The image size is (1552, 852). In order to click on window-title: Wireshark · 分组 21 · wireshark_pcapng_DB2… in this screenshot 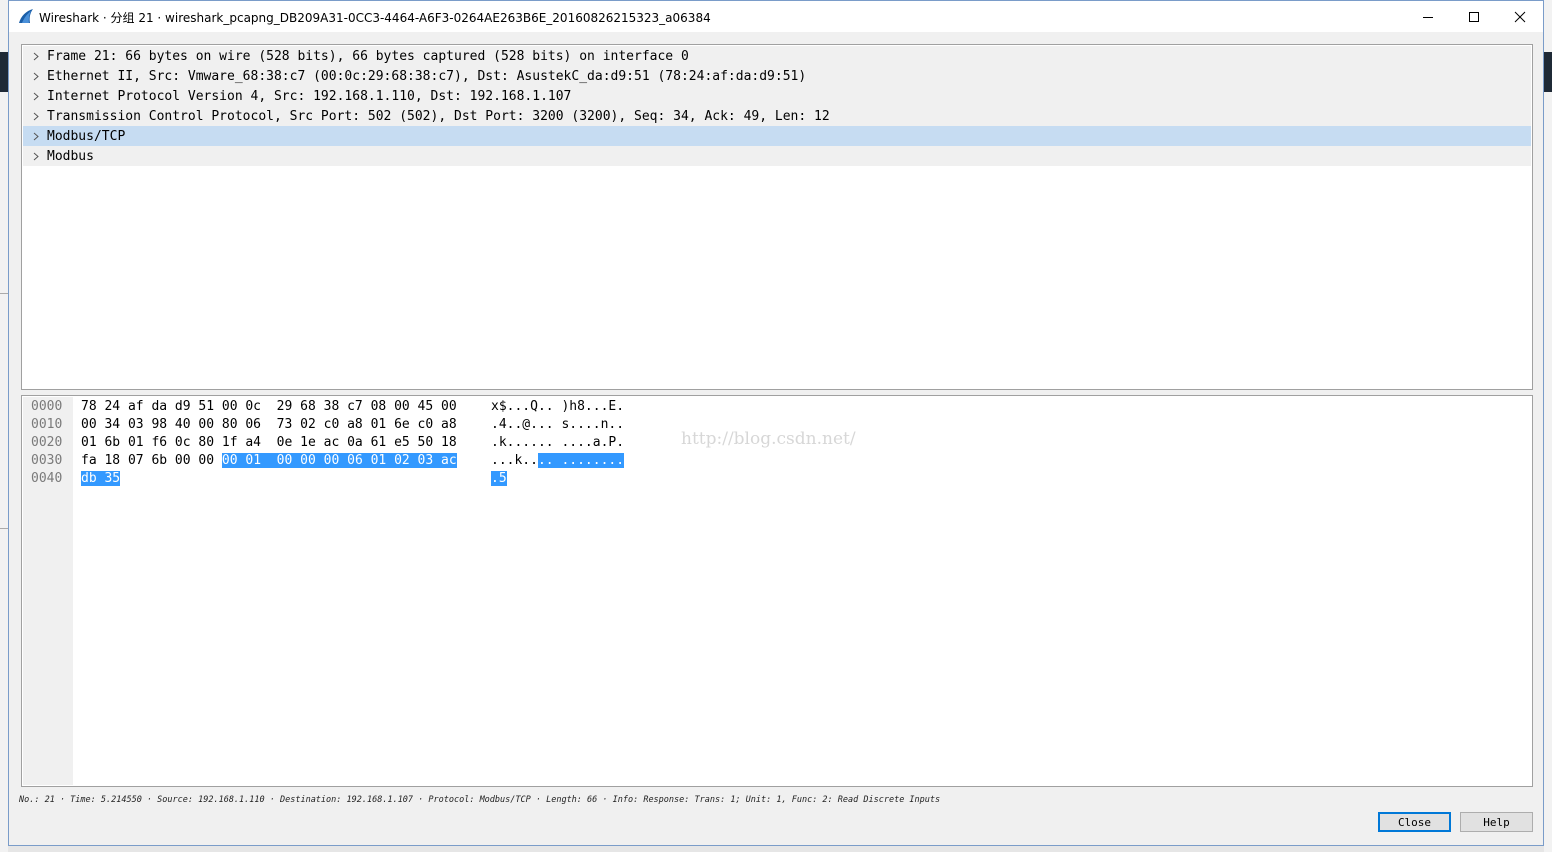, I will do `click(375, 18)`.